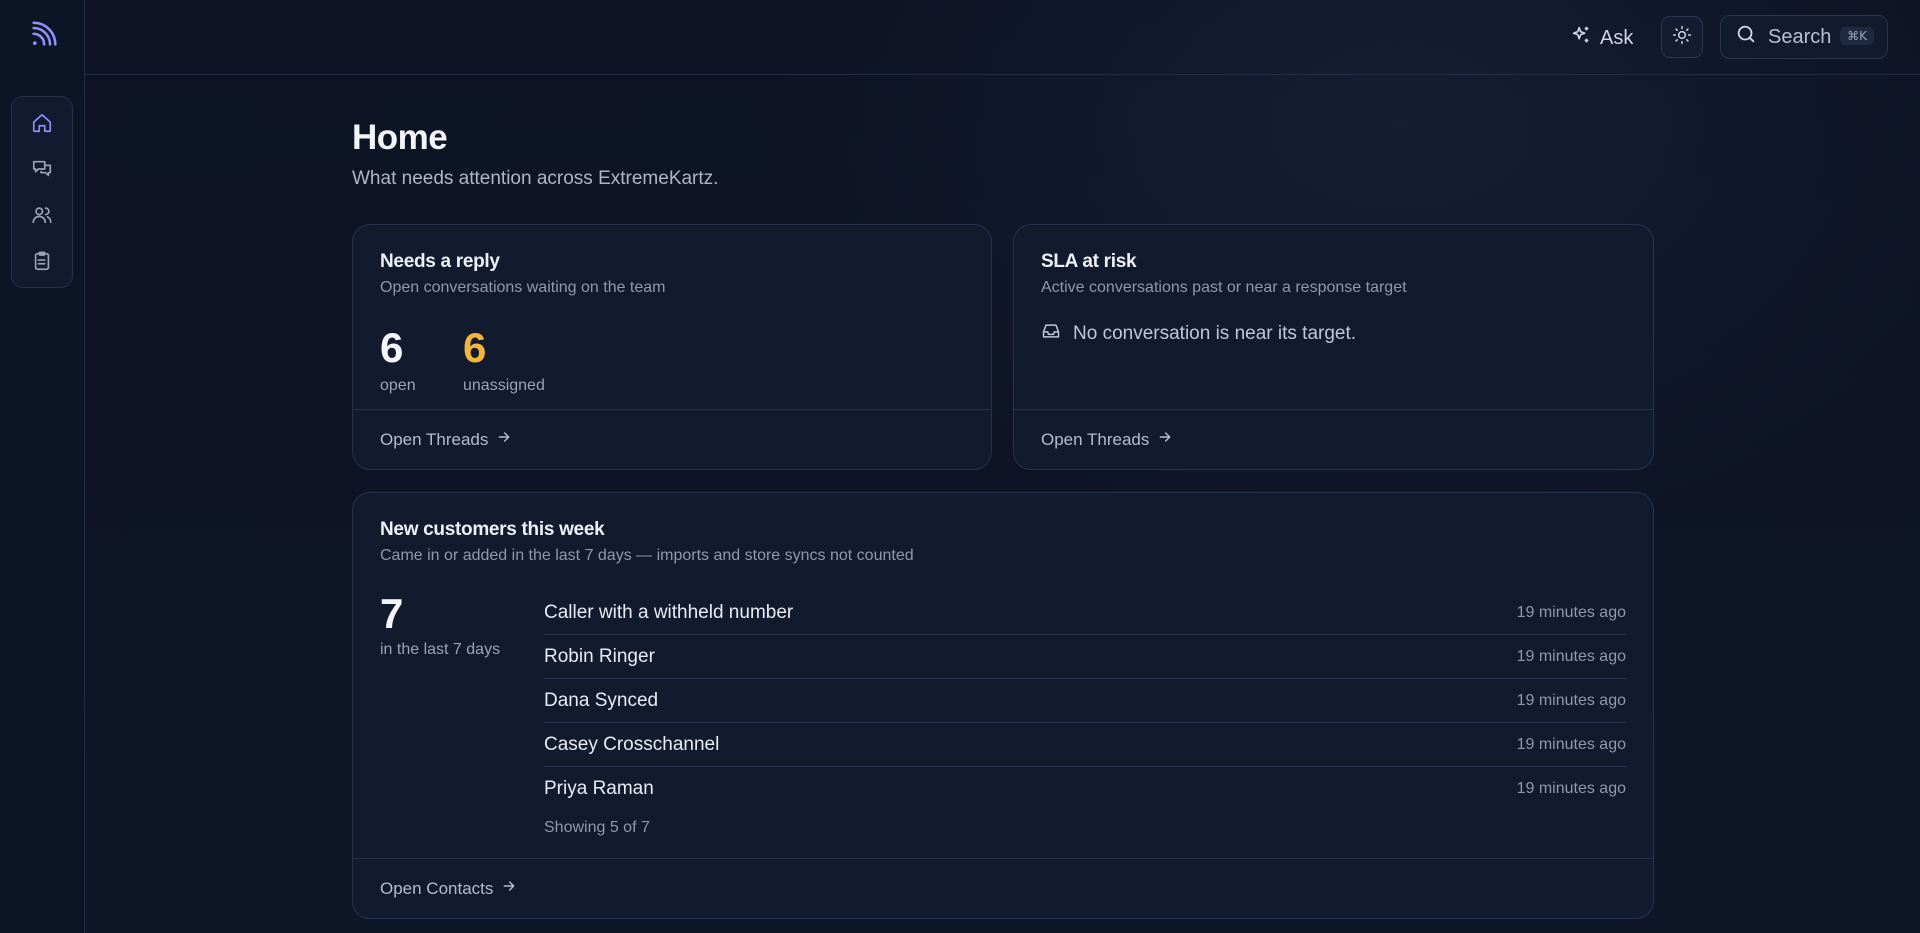 The image size is (1920, 933). What do you see at coordinates (669, 612) in the screenshot?
I see `customer-name: Caller with a withheld number` at bounding box center [669, 612].